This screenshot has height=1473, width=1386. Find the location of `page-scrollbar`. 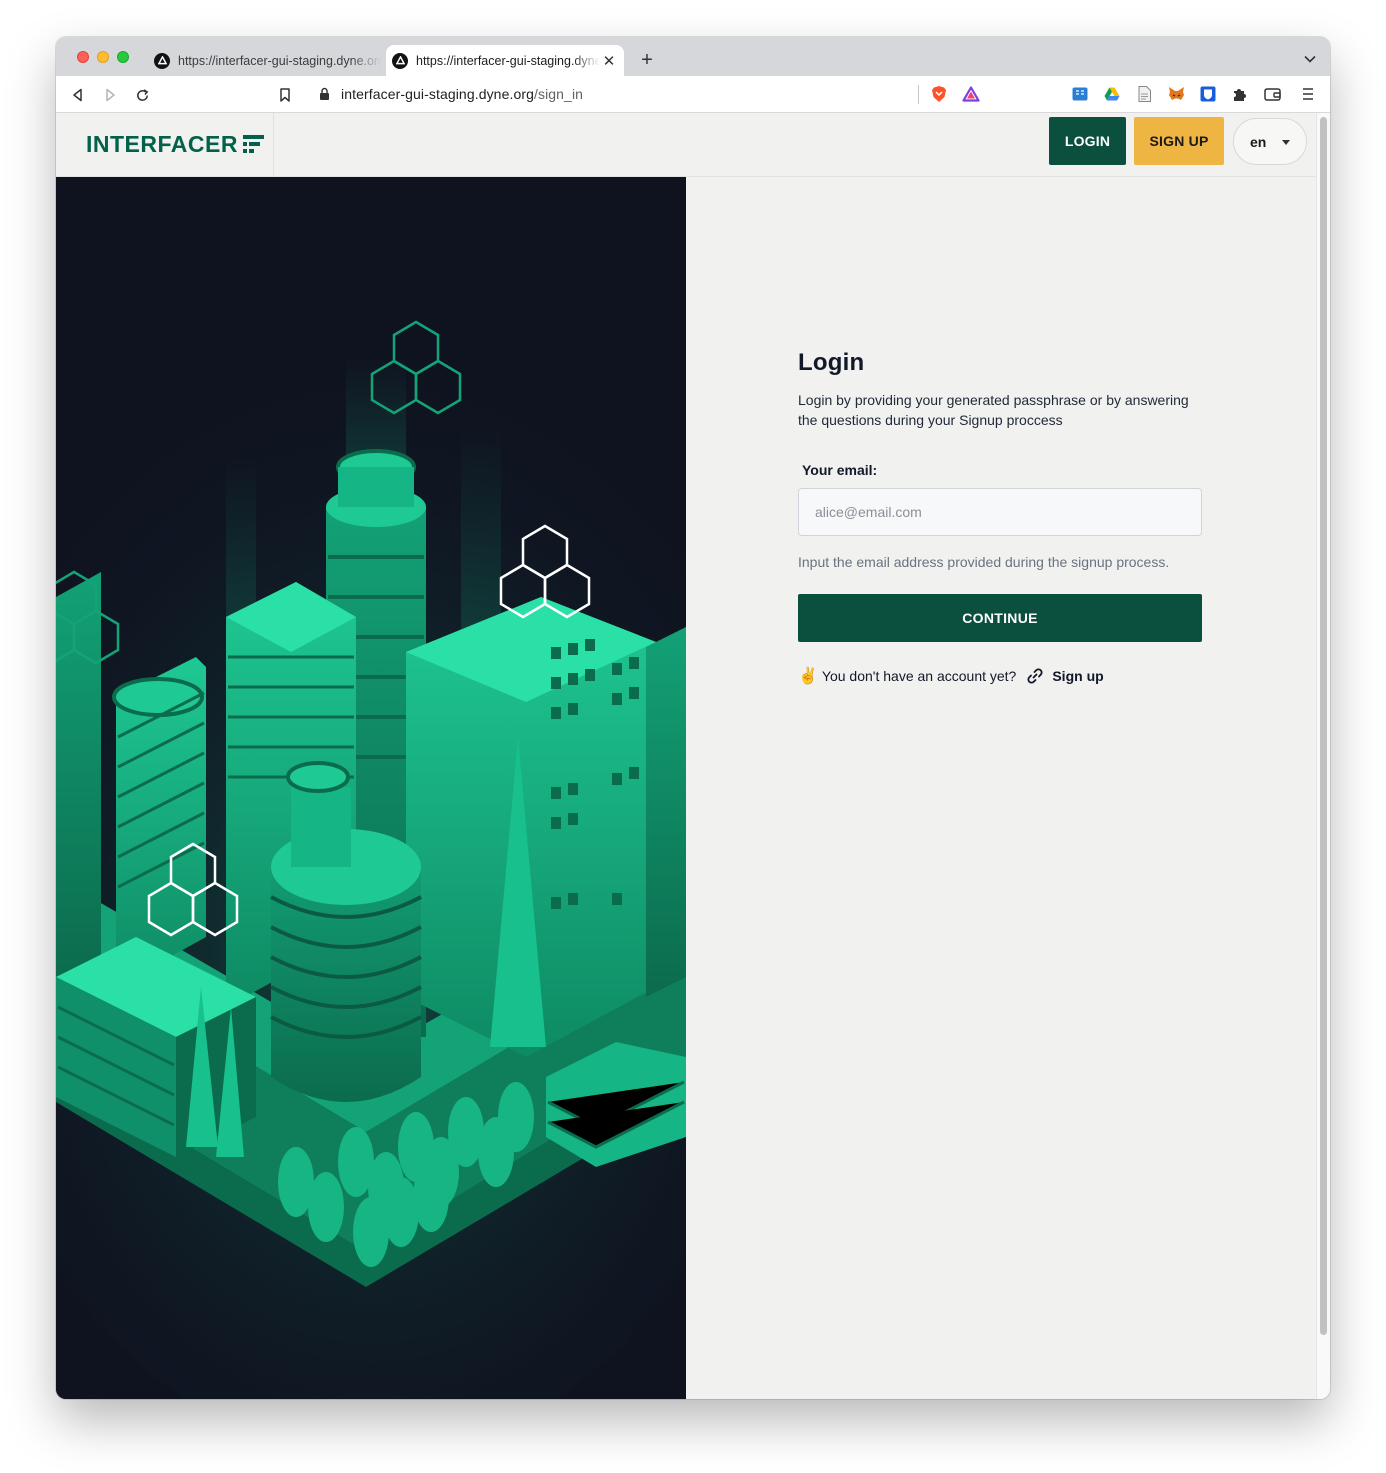

page-scrollbar is located at coordinates (1323, 756).